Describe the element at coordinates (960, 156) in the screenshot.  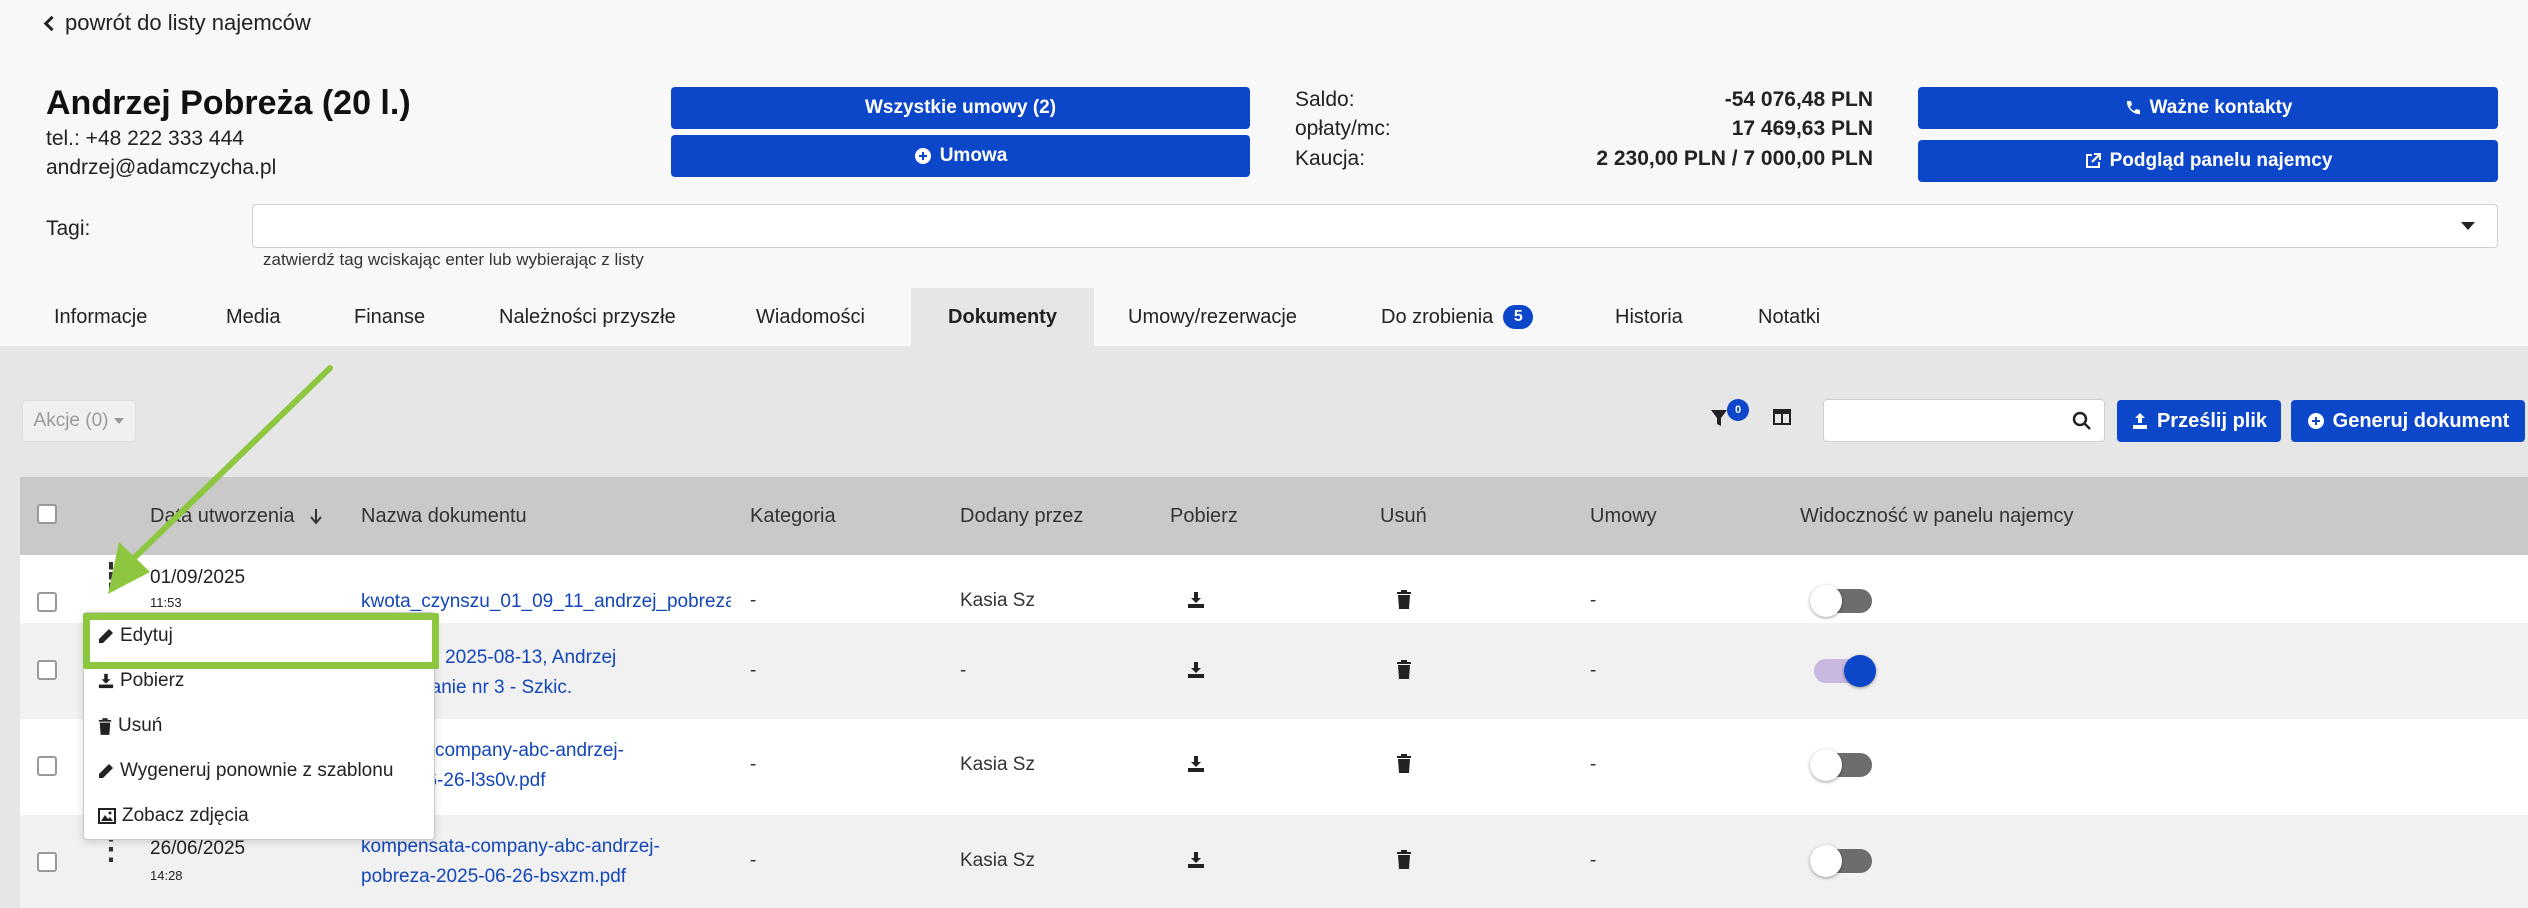
I see `add-contract-button: Umowa` at that location.